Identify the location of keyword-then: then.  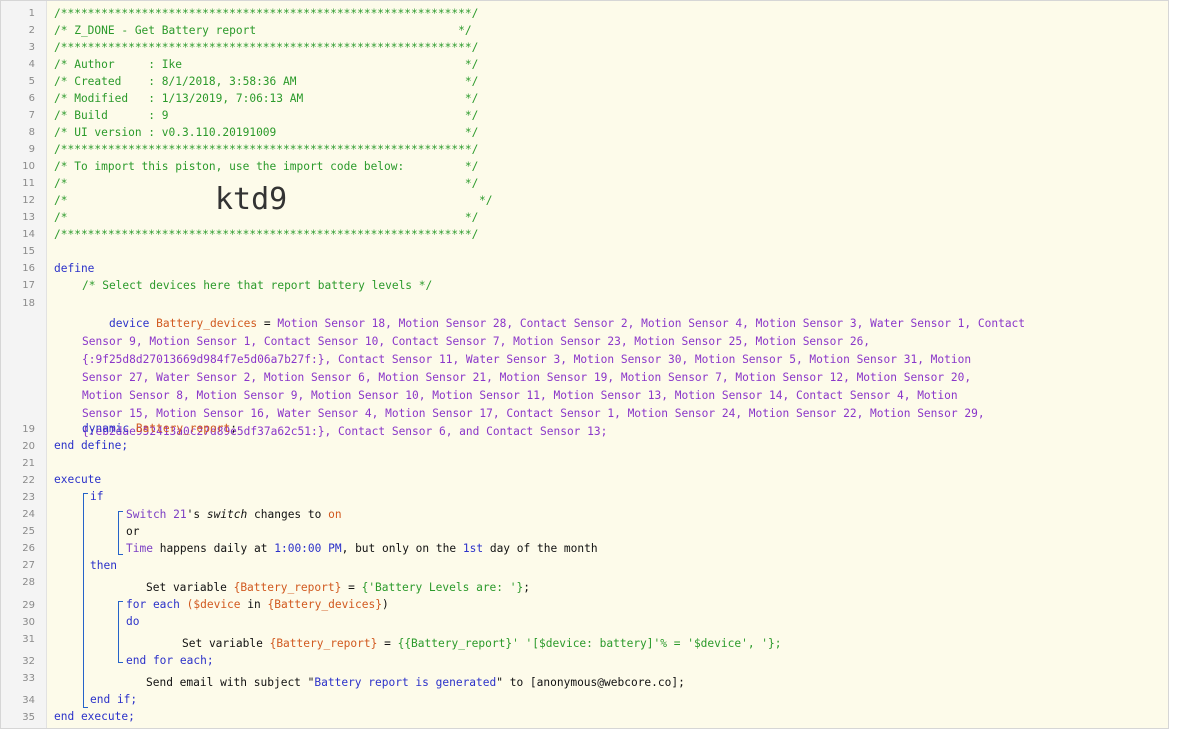
(103, 565).